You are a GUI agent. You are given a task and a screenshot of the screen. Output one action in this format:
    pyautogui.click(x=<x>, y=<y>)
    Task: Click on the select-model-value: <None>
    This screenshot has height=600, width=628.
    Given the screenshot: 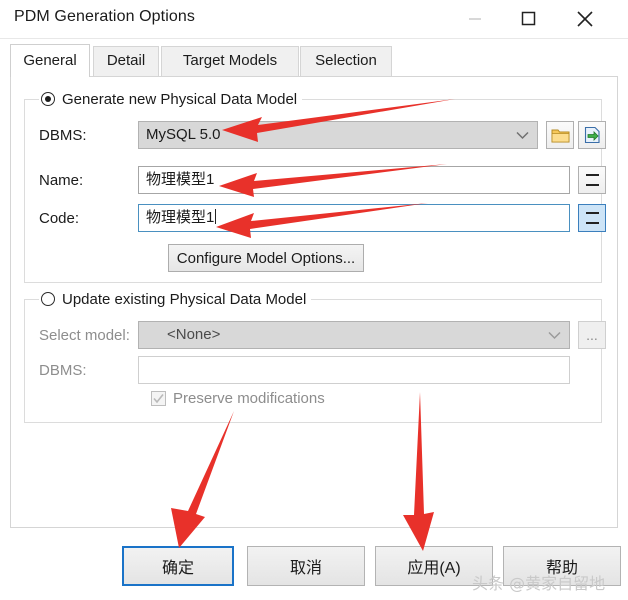 What is the action you would take?
    pyautogui.click(x=194, y=334)
    